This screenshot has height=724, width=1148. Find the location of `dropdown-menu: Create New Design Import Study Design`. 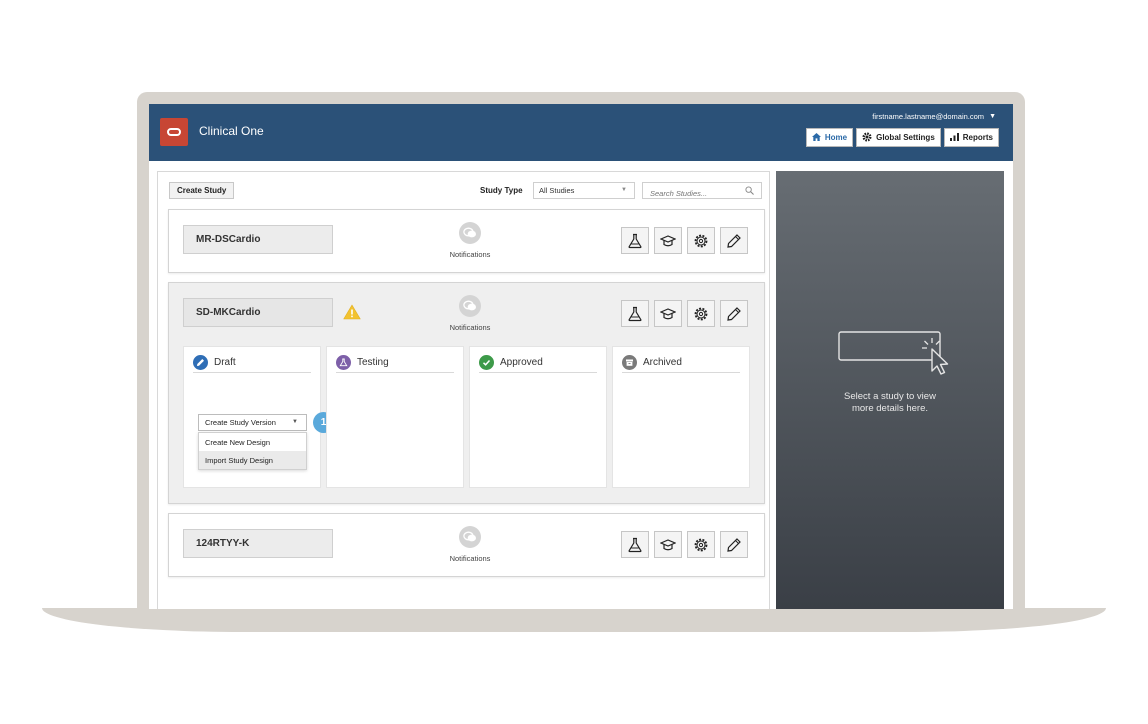

dropdown-menu: Create New Design Import Study Design is located at coordinates (252, 451).